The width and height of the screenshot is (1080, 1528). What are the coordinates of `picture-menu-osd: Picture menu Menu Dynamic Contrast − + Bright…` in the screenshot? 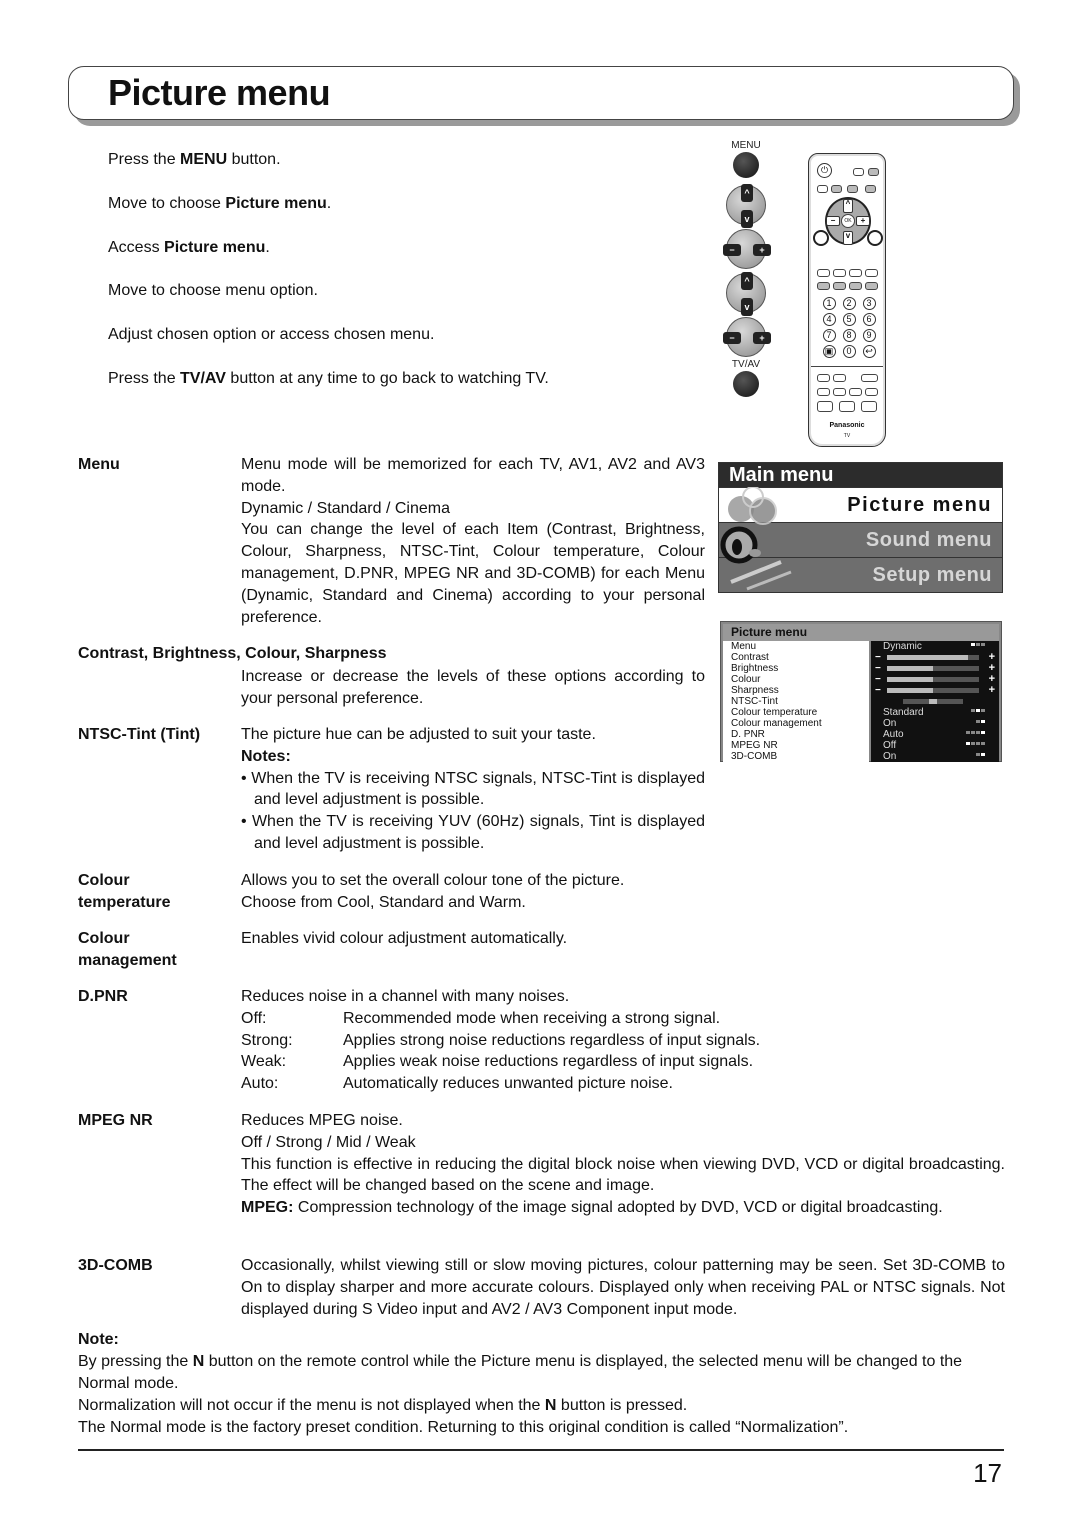 It's located at (861, 691).